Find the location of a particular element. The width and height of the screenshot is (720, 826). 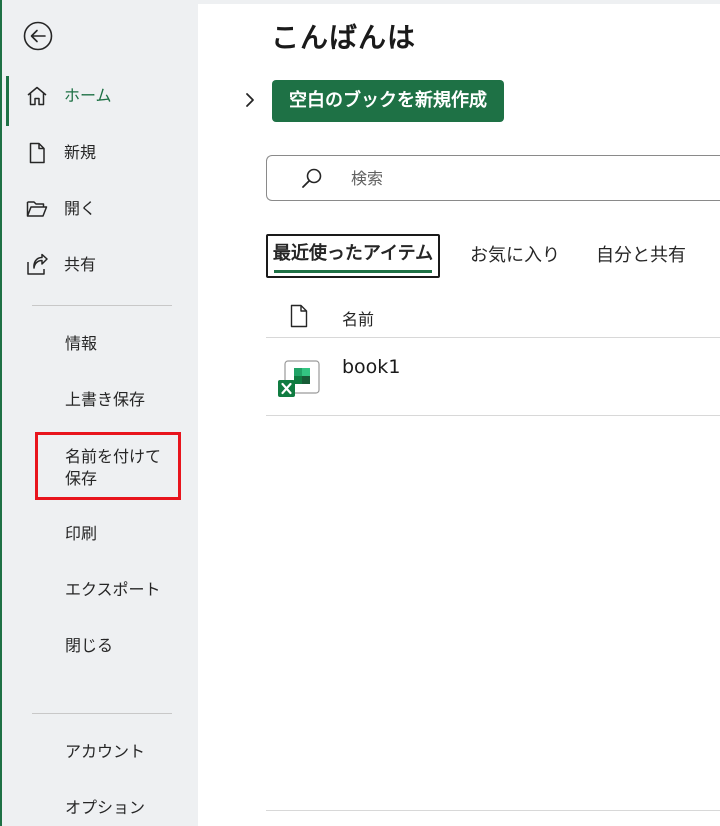

menu-overwrite-save: 上書き保存 is located at coordinates (100, 400).